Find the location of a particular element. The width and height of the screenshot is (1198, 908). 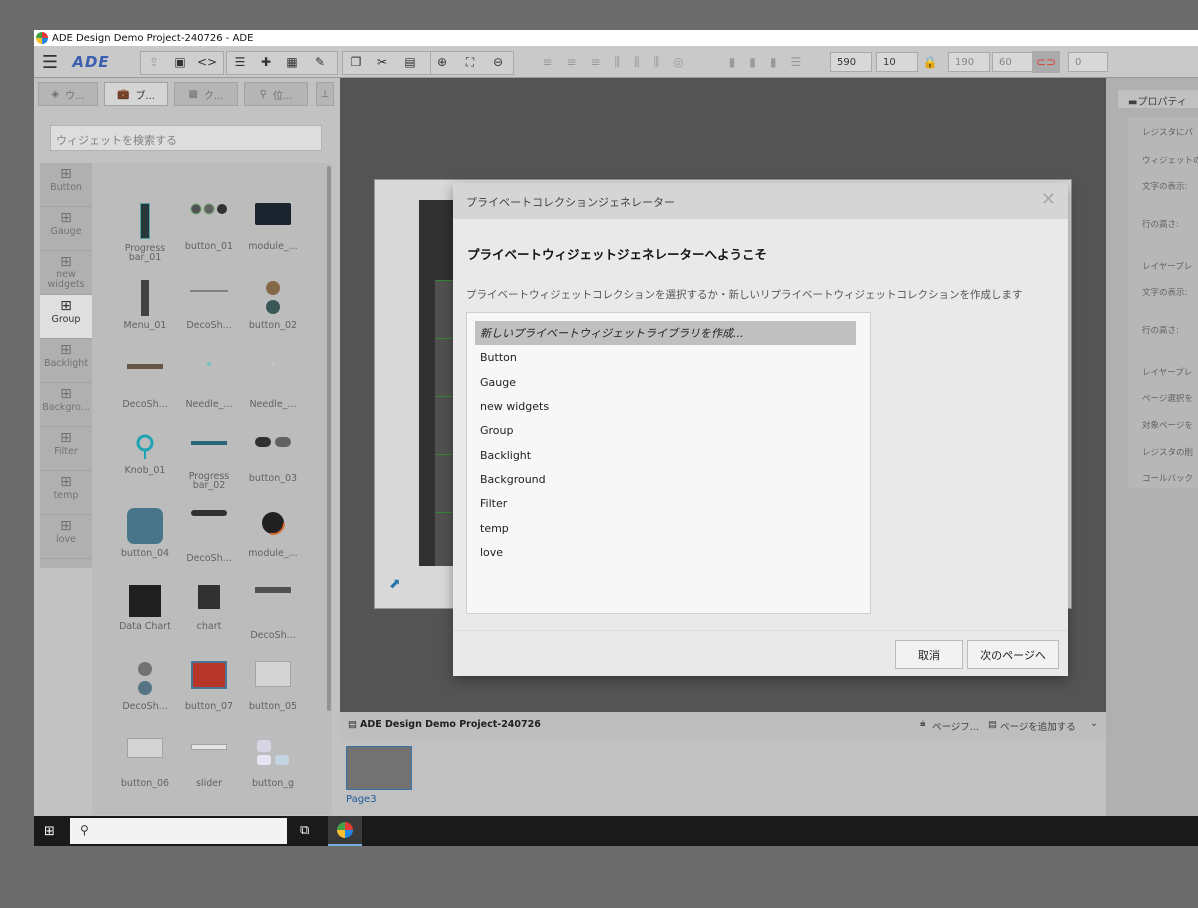

widget-scrollbar is located at coordinates (329, 438).